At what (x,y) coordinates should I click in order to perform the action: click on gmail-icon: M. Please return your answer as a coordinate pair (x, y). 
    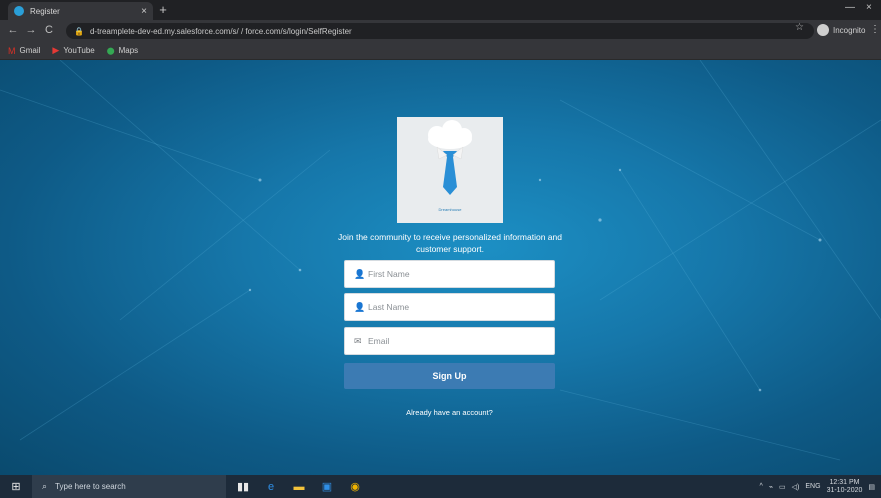
    Looking at the image, I should click on (12, 50).